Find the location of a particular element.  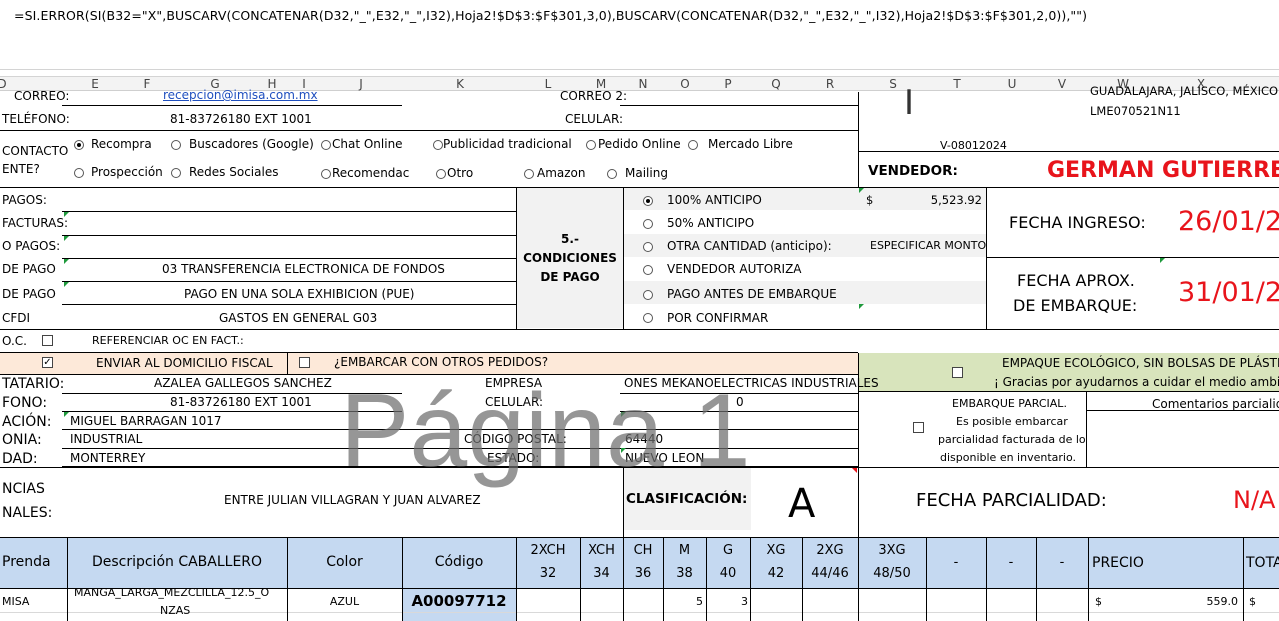

pagos-label: DE PAGO is located at coordinates (29, 269).